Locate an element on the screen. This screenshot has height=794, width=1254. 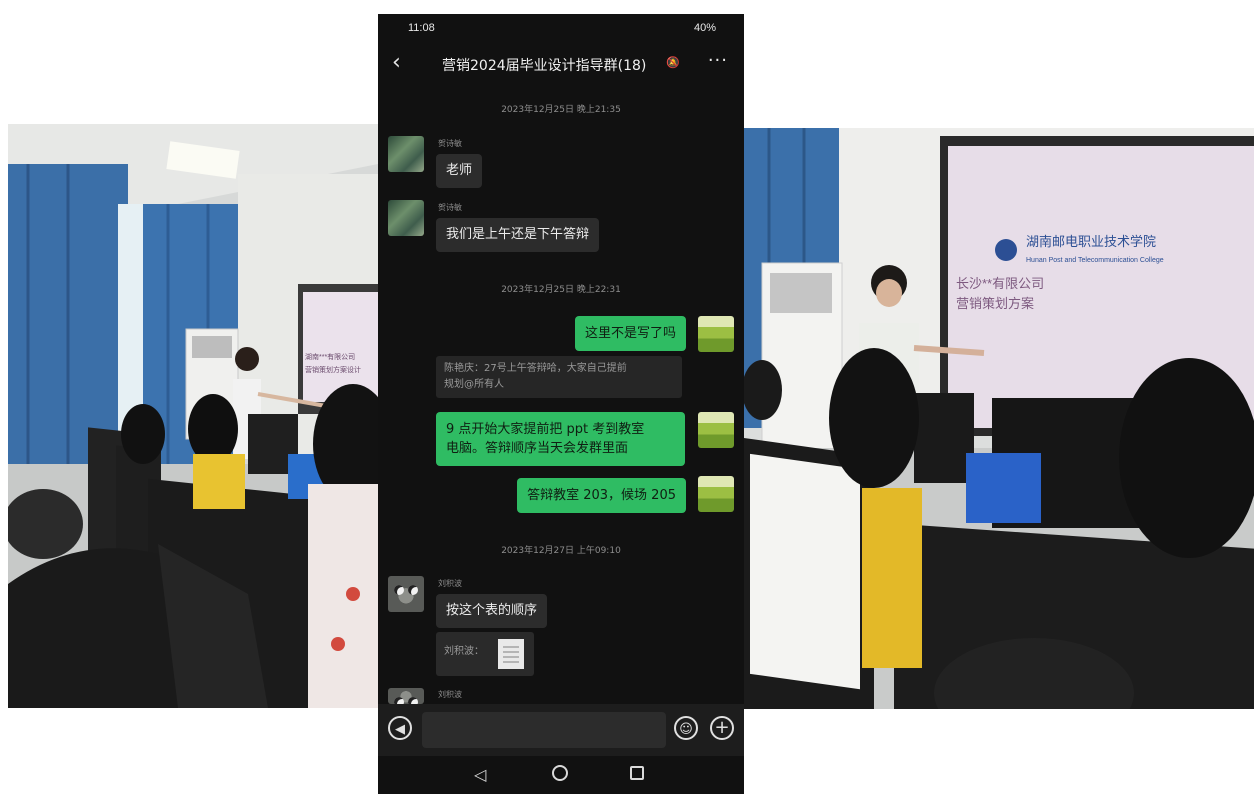
right-screen-school: 湖南邮电职业技术学院 is located at coordinates (1091, 242).